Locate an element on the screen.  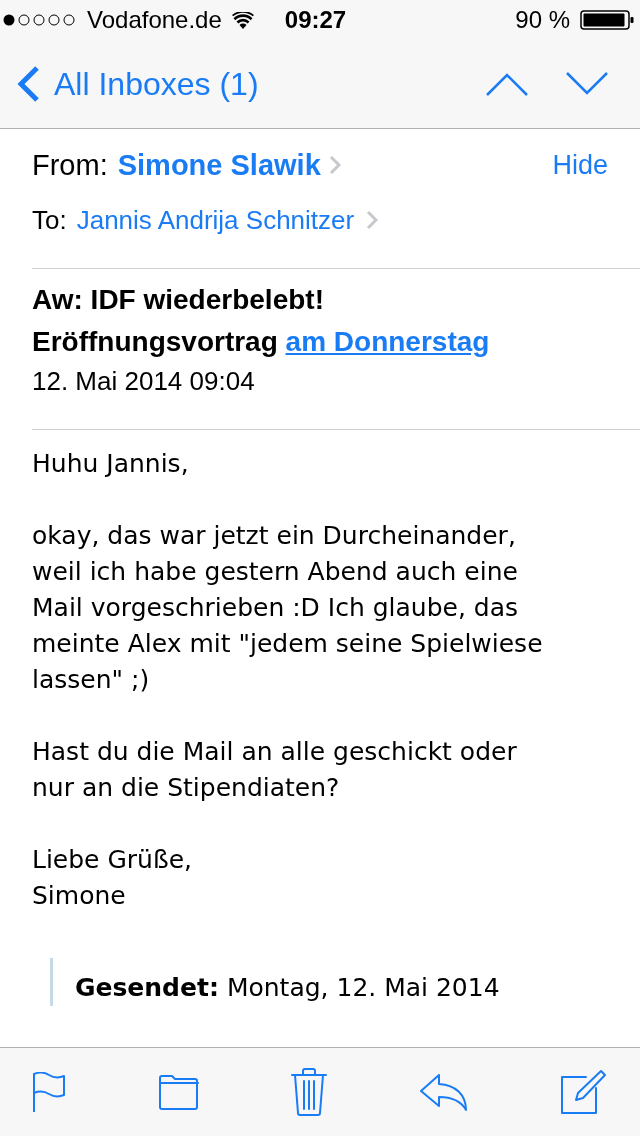
date-link: am Donnerstag is located at coordinates (387, 341).